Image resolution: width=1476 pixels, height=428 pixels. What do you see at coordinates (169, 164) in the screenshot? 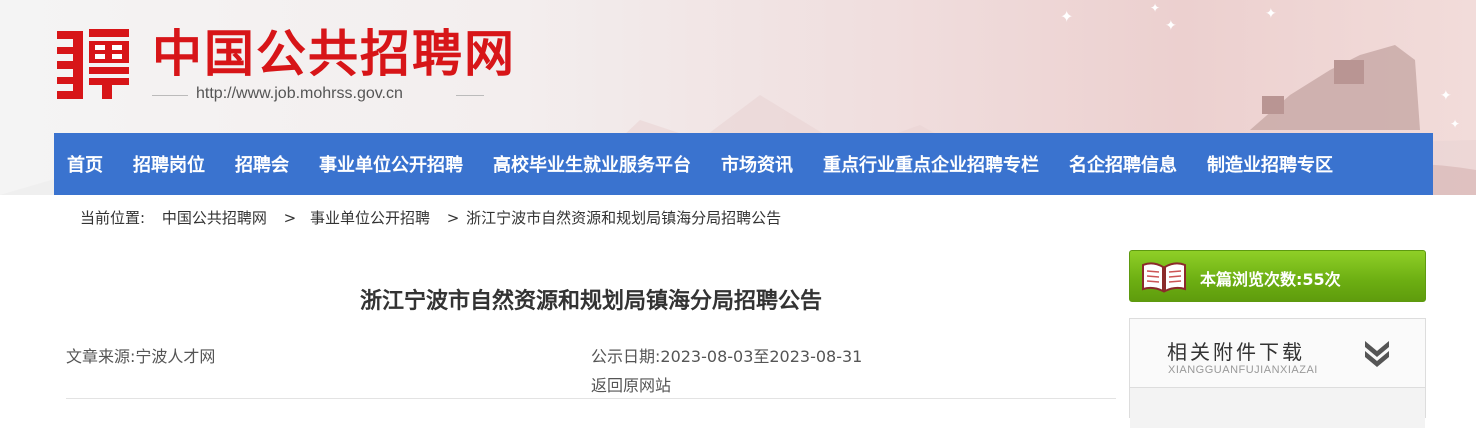
I see `nav-item-jobs: 招聘岗位` at bounding box center [169, 164].